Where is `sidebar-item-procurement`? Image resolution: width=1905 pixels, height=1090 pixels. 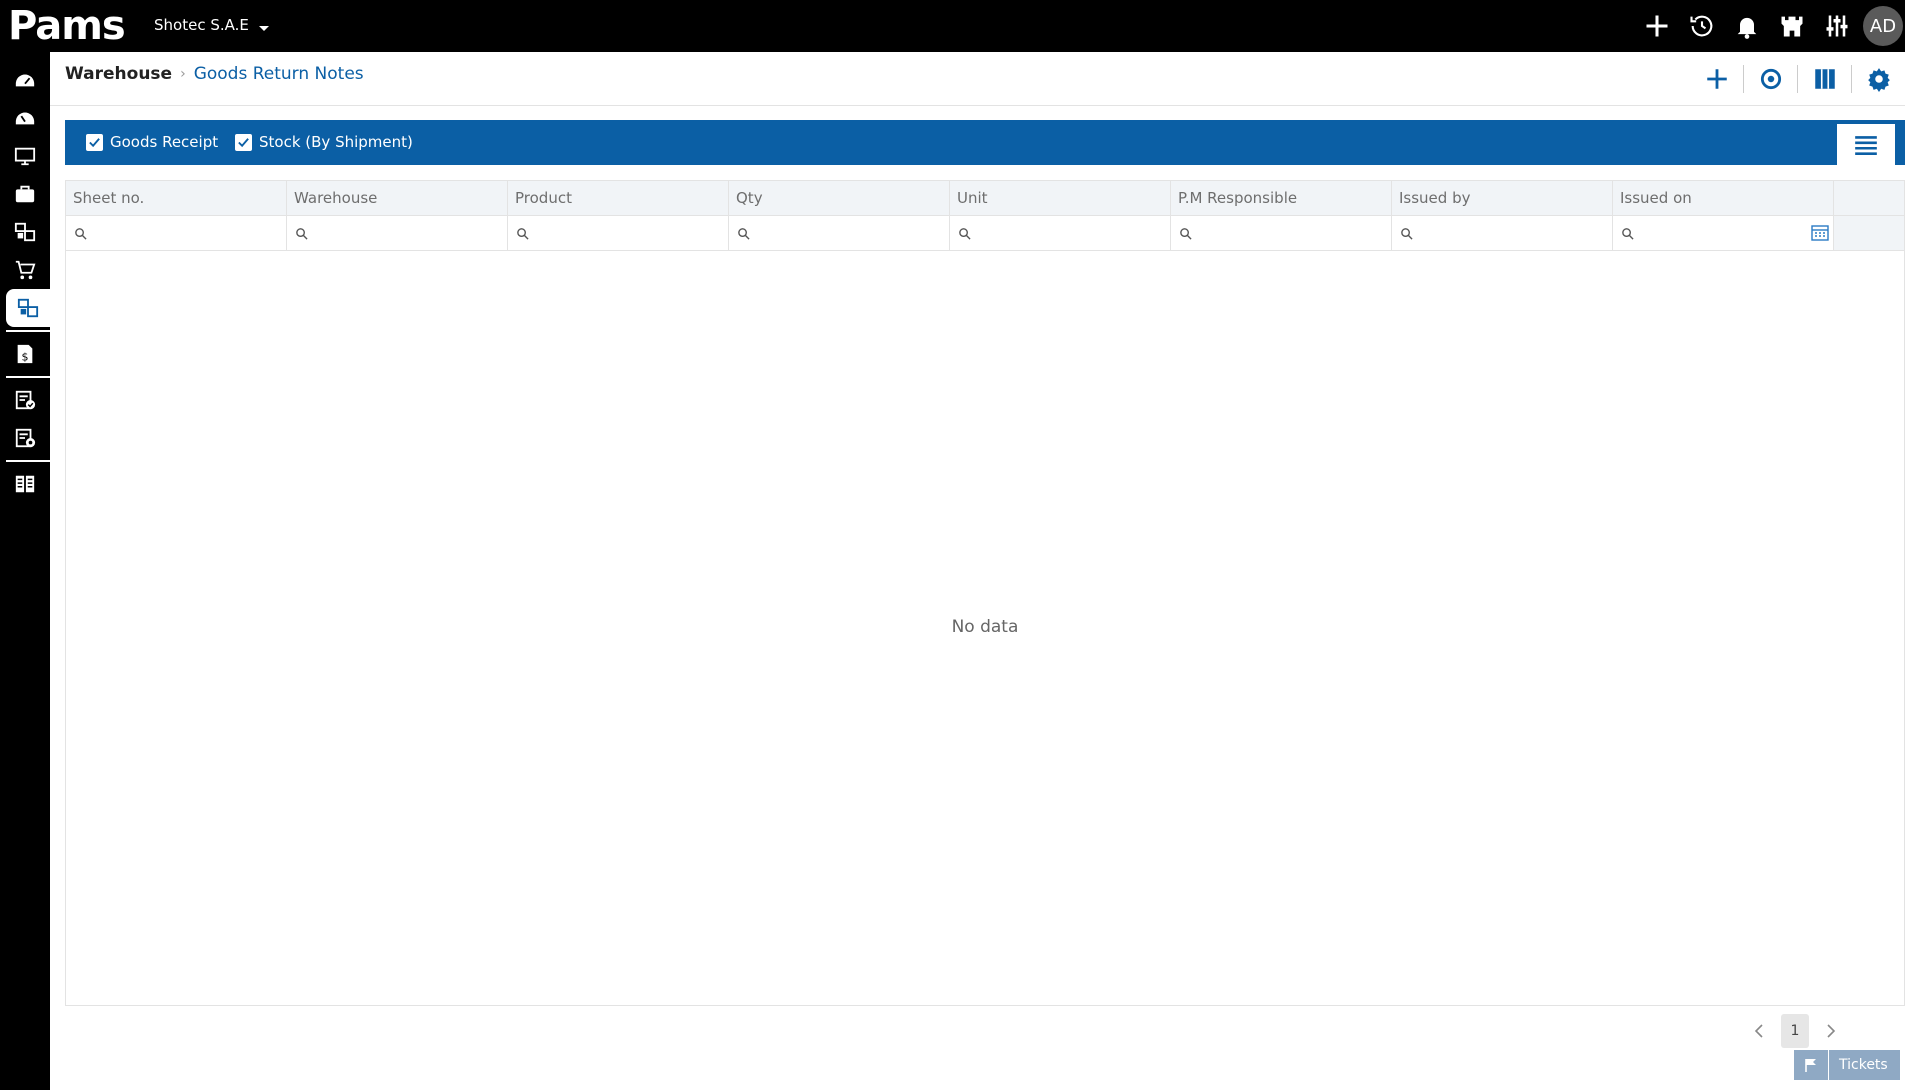
sidebar-item-procurement is located at coordinates (25, 270).